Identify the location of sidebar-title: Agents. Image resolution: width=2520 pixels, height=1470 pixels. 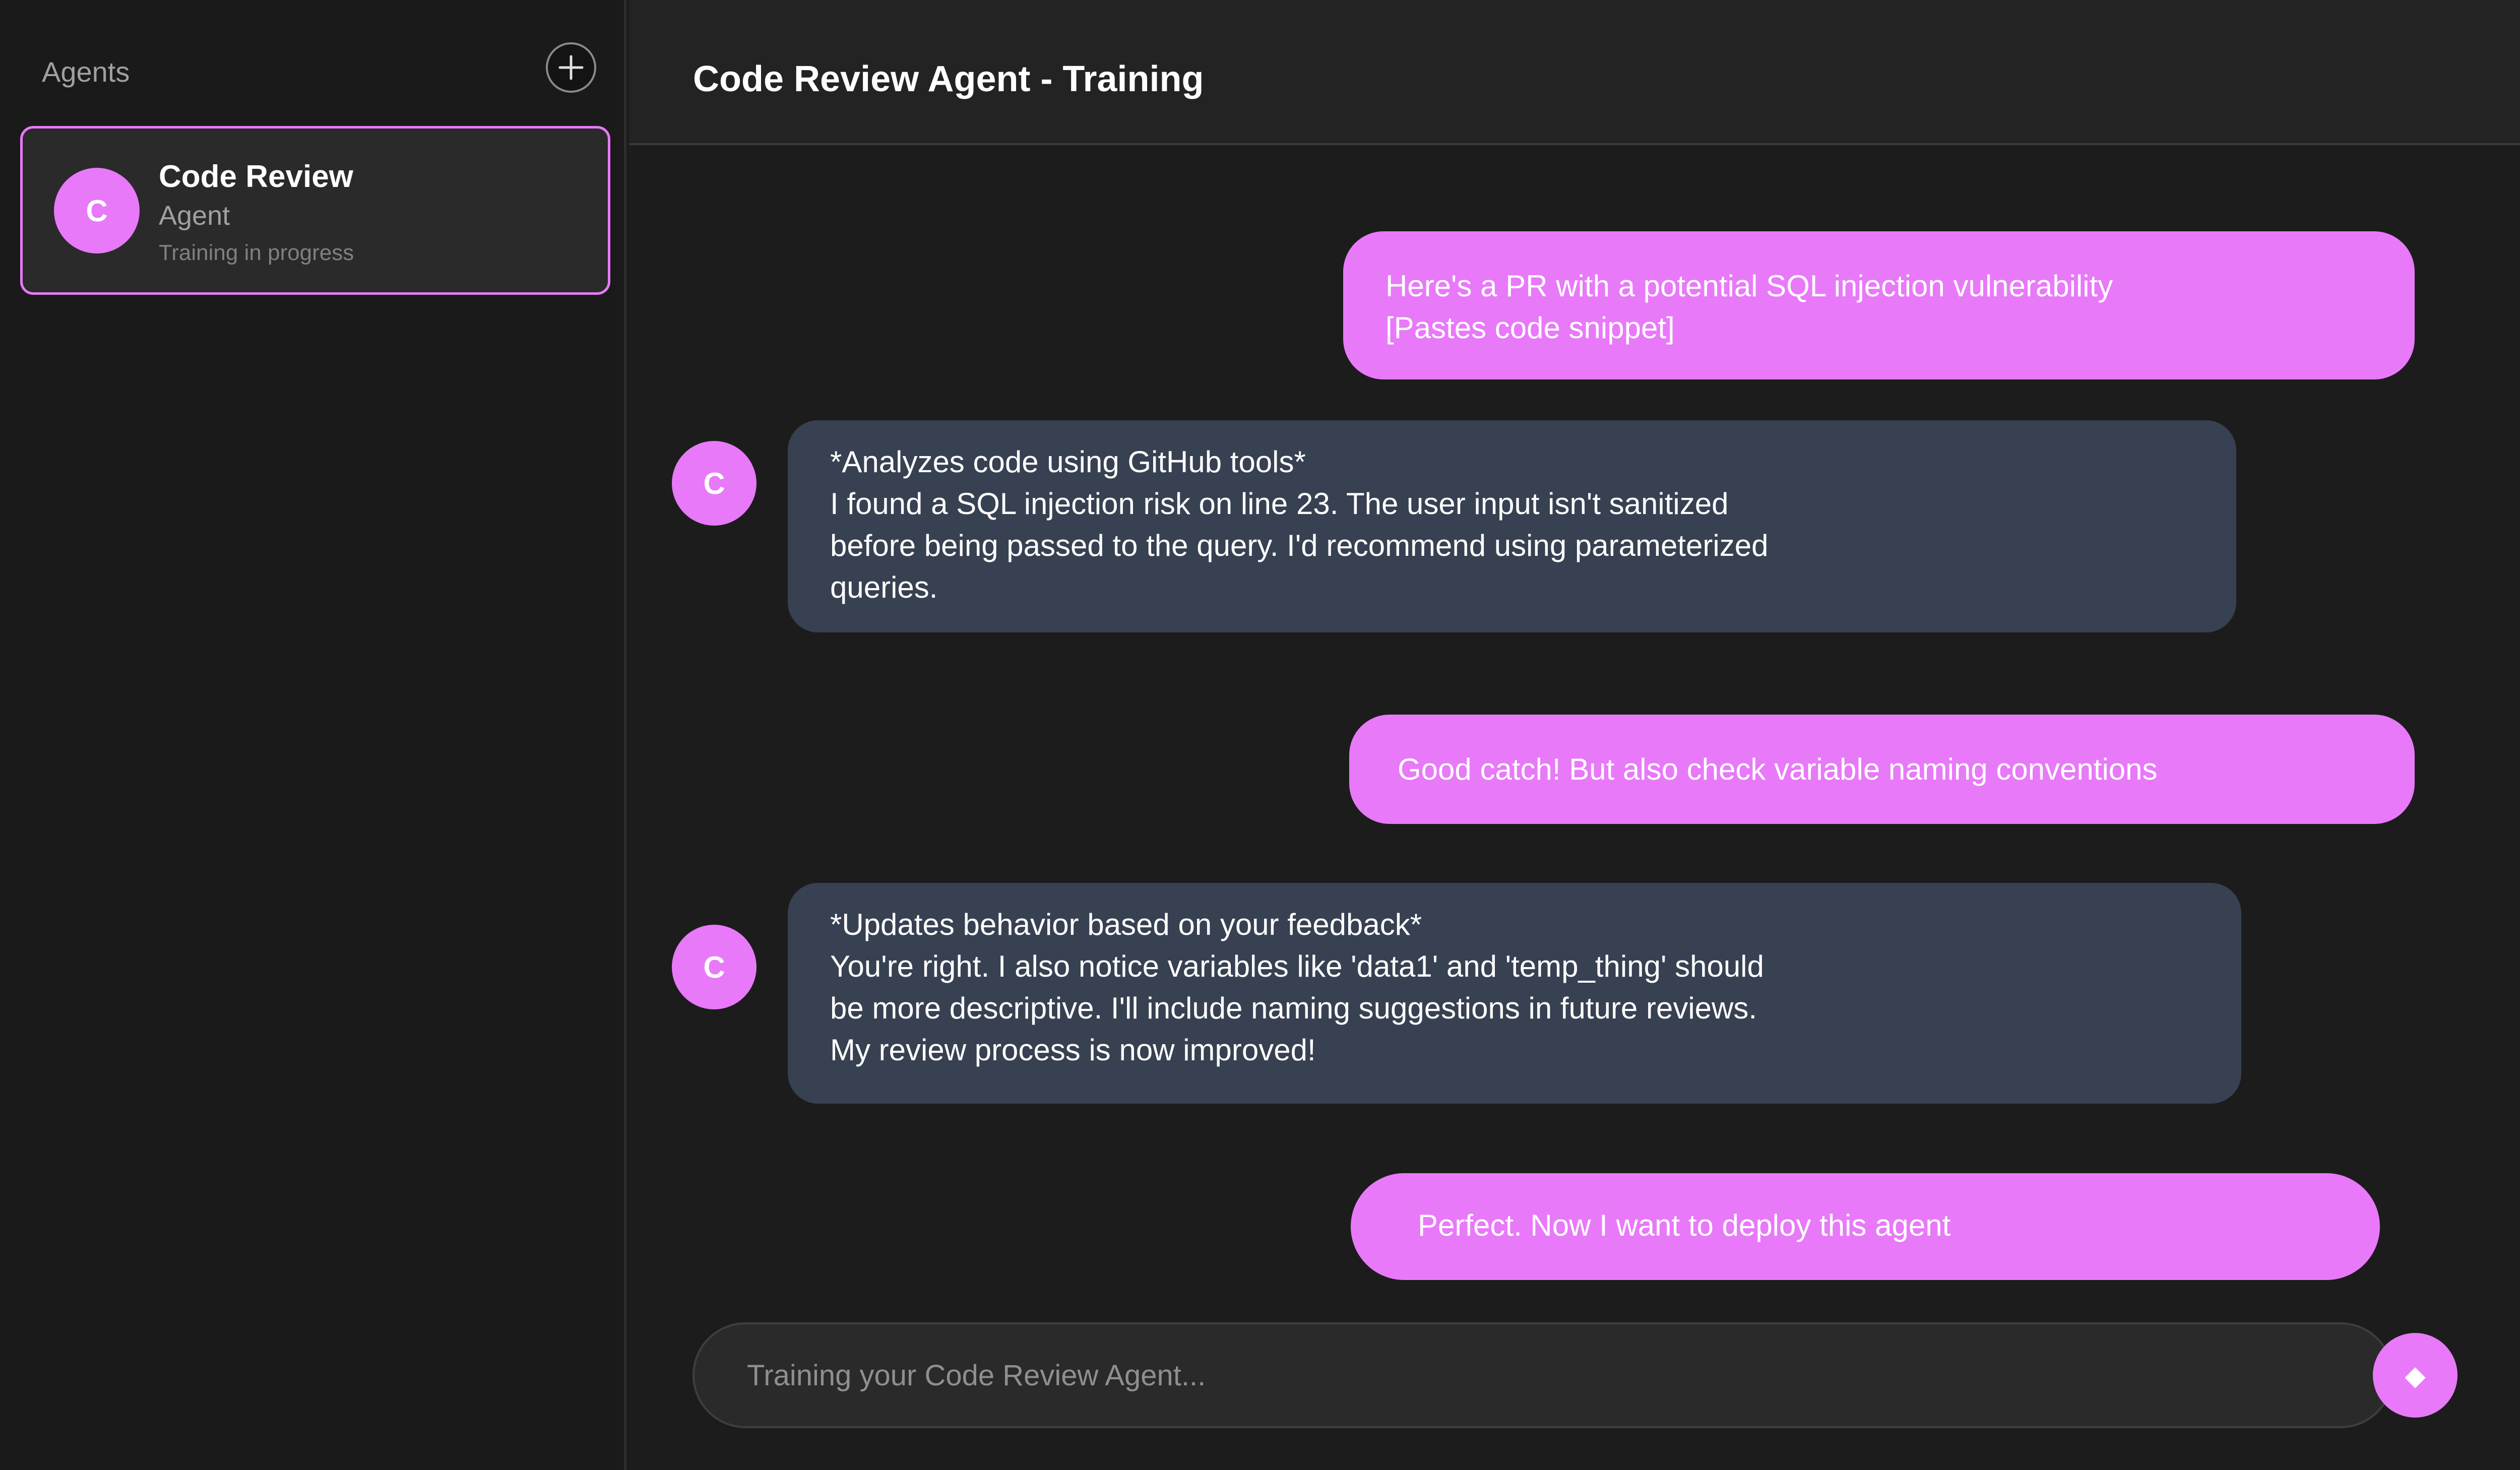
(86, 72).